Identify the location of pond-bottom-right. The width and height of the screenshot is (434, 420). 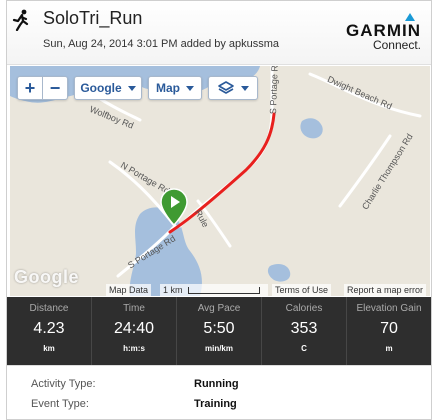
(279, 273).